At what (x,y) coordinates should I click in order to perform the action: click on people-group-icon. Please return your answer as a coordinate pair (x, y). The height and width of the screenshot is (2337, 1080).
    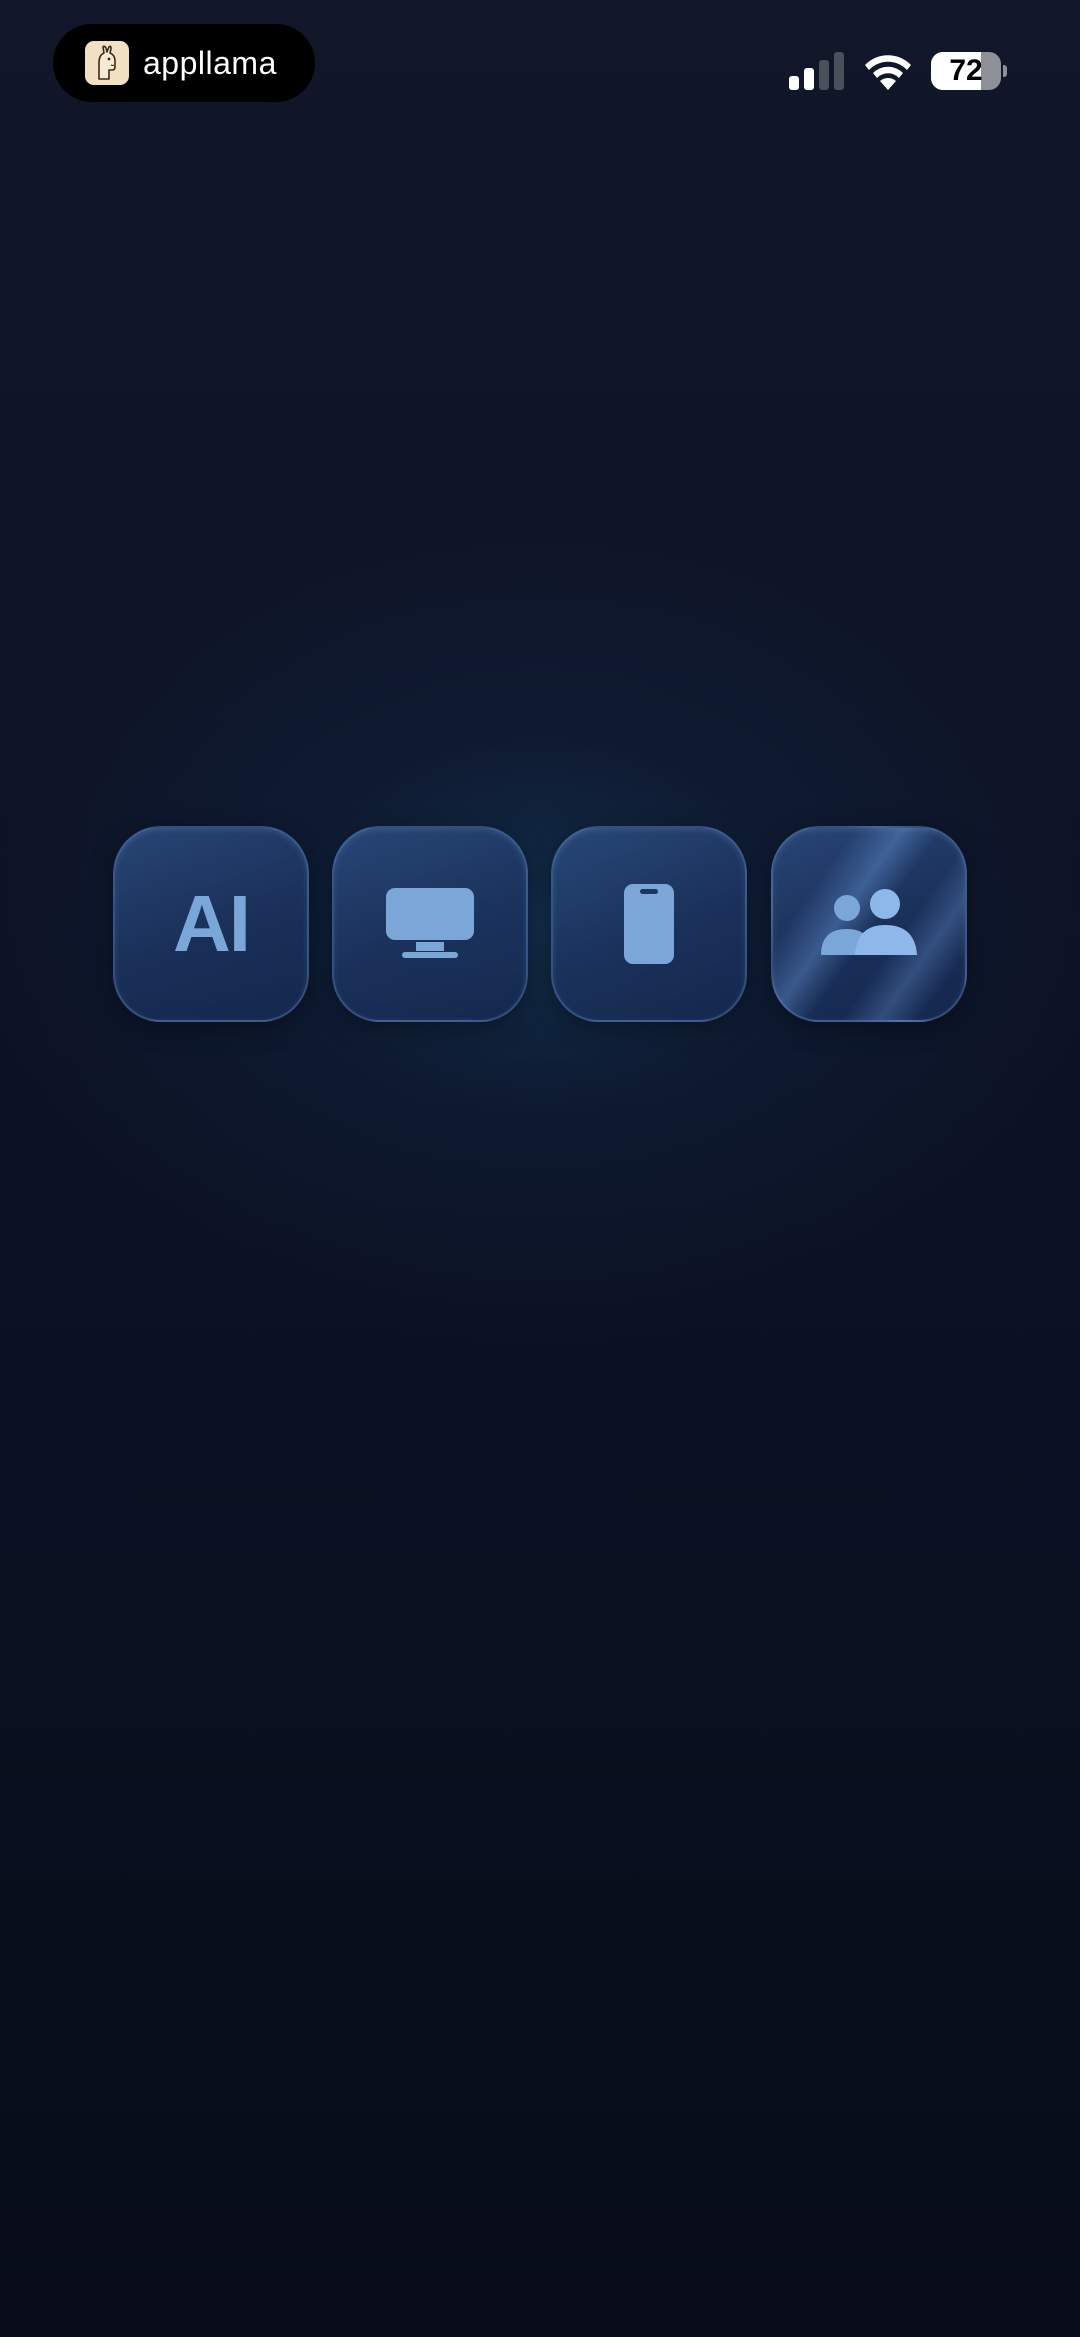
    Looking at the image, I should click on (869, 922).